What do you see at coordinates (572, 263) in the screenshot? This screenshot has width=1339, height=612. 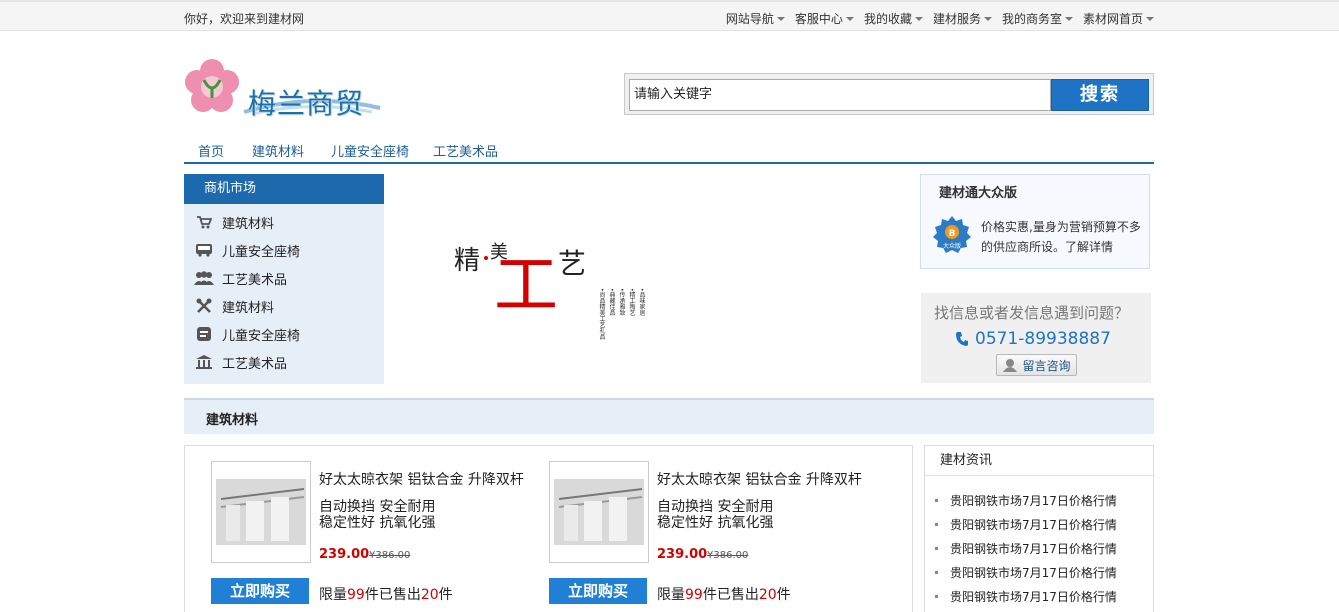 I see `banner-char-3: 艺` at bounding box center [572, 263].